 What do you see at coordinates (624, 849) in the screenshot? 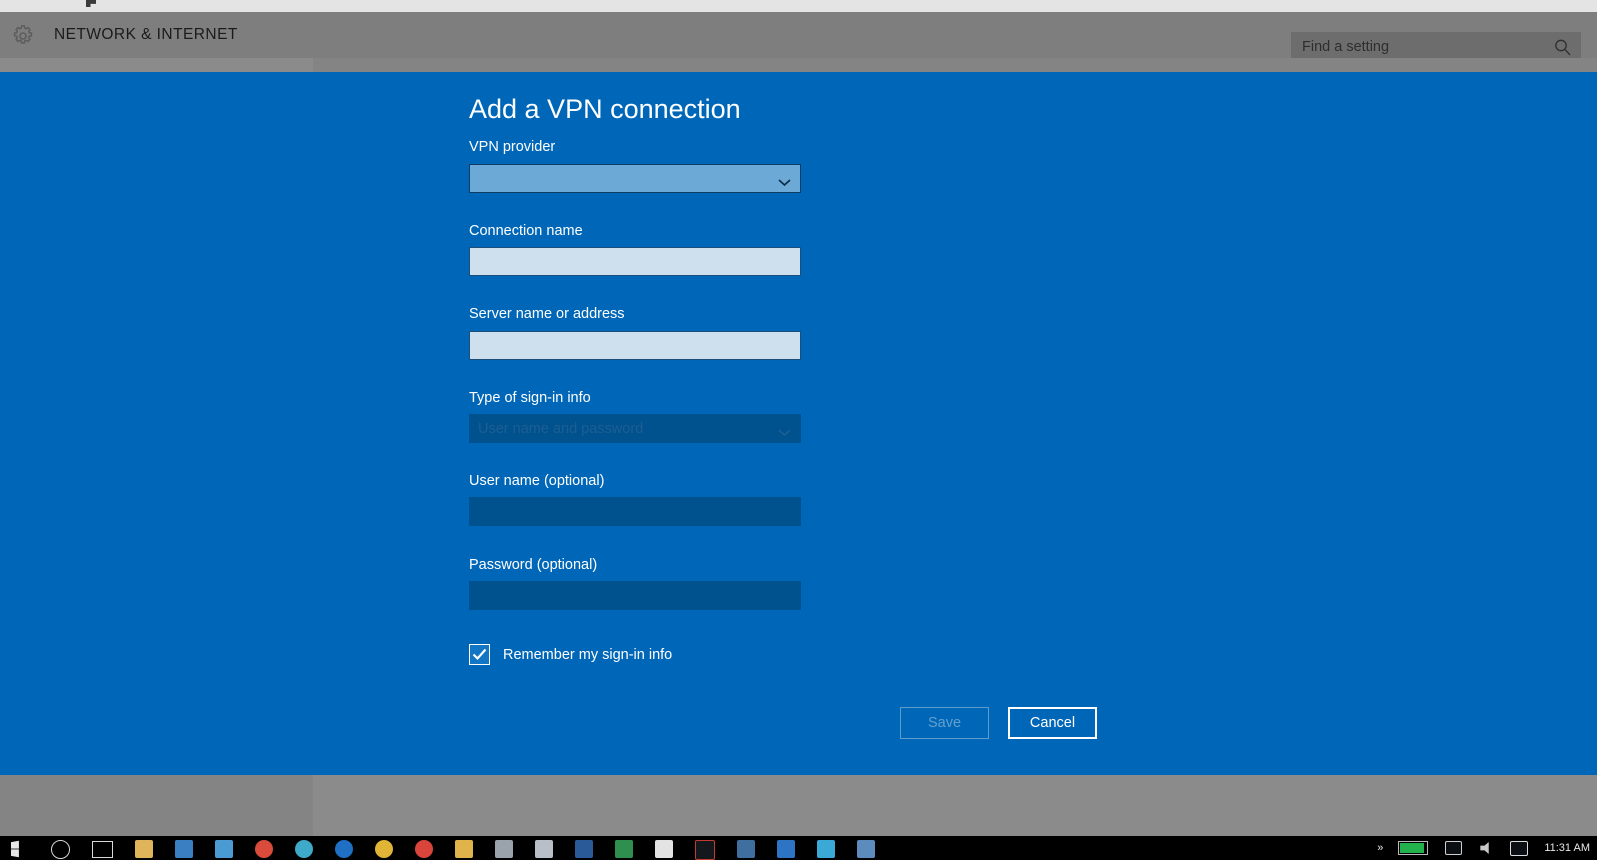
I see `app-icon-green` at bounding box center [624, 849].